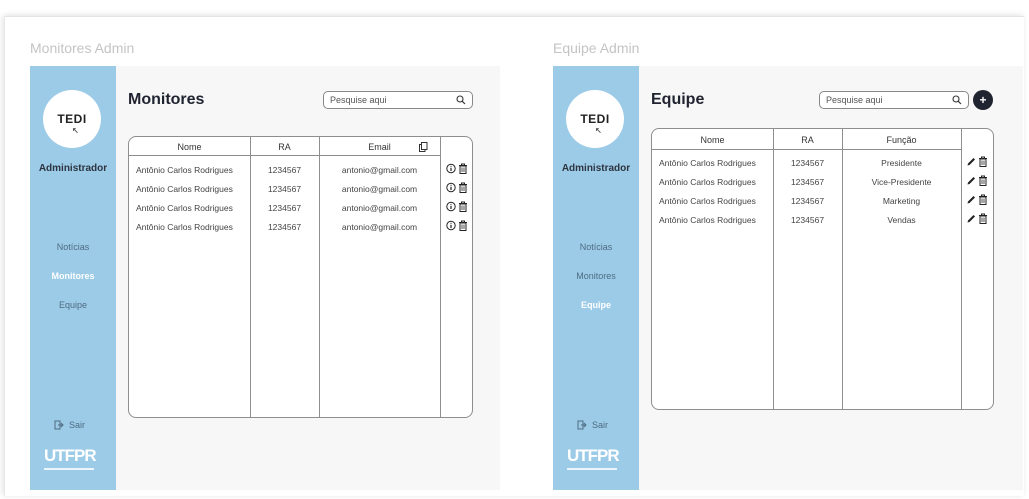  Describe the element at coordinates (82, 48) in the screenshot. I see `board-title-monitores: Monitores Admin` at that location.